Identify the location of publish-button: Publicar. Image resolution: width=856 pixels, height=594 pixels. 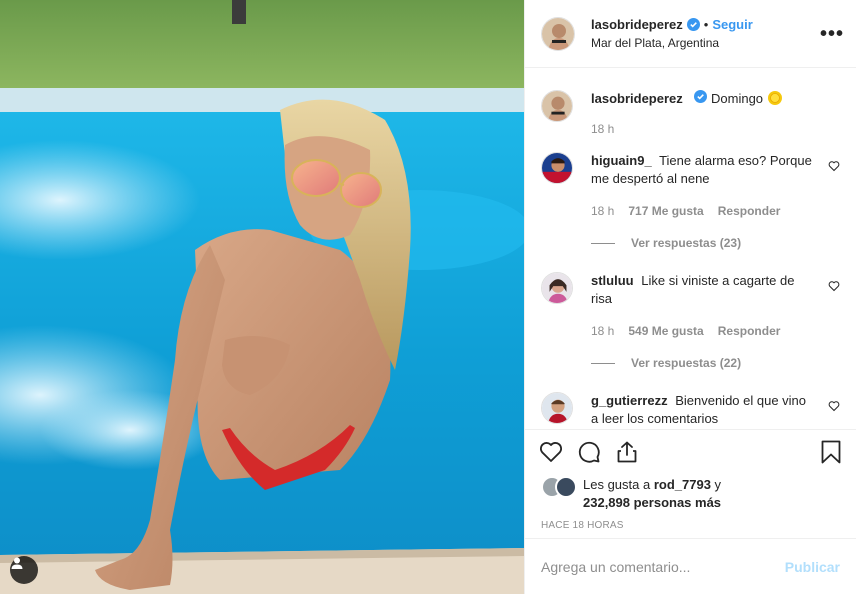
(812, 567).